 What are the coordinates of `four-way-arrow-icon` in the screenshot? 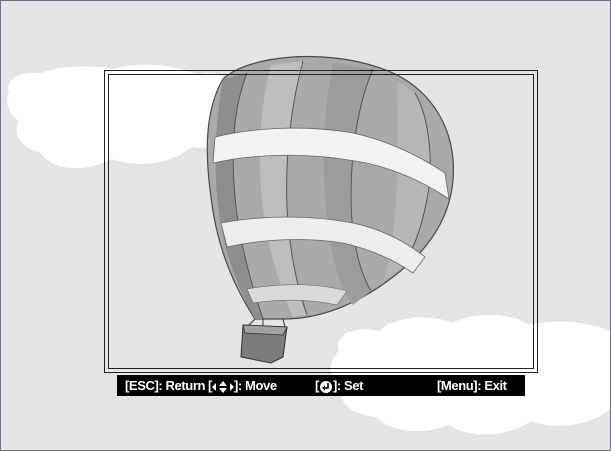 It's located at (222, 386).